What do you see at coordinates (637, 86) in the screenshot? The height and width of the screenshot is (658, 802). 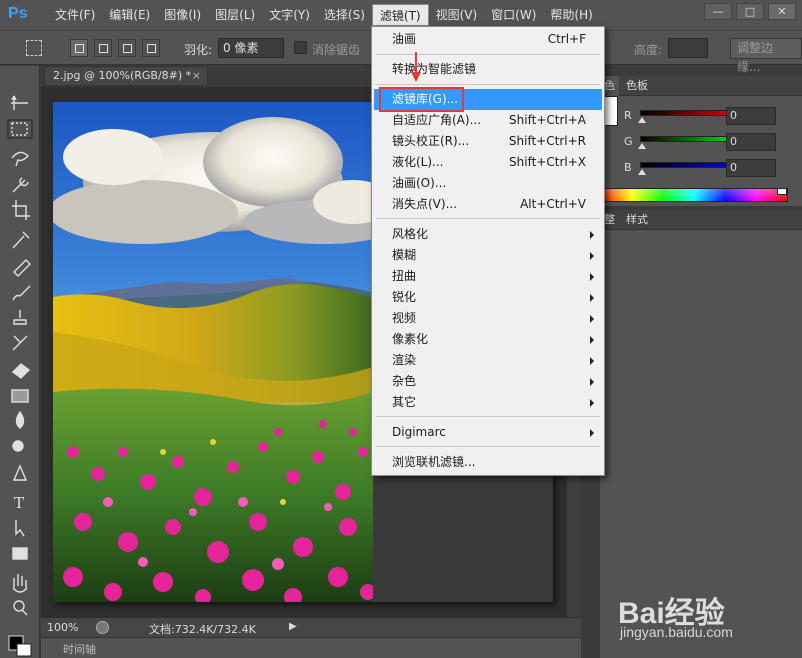 I see `tab-swatches: 色板` at bounding box center [637, 86].